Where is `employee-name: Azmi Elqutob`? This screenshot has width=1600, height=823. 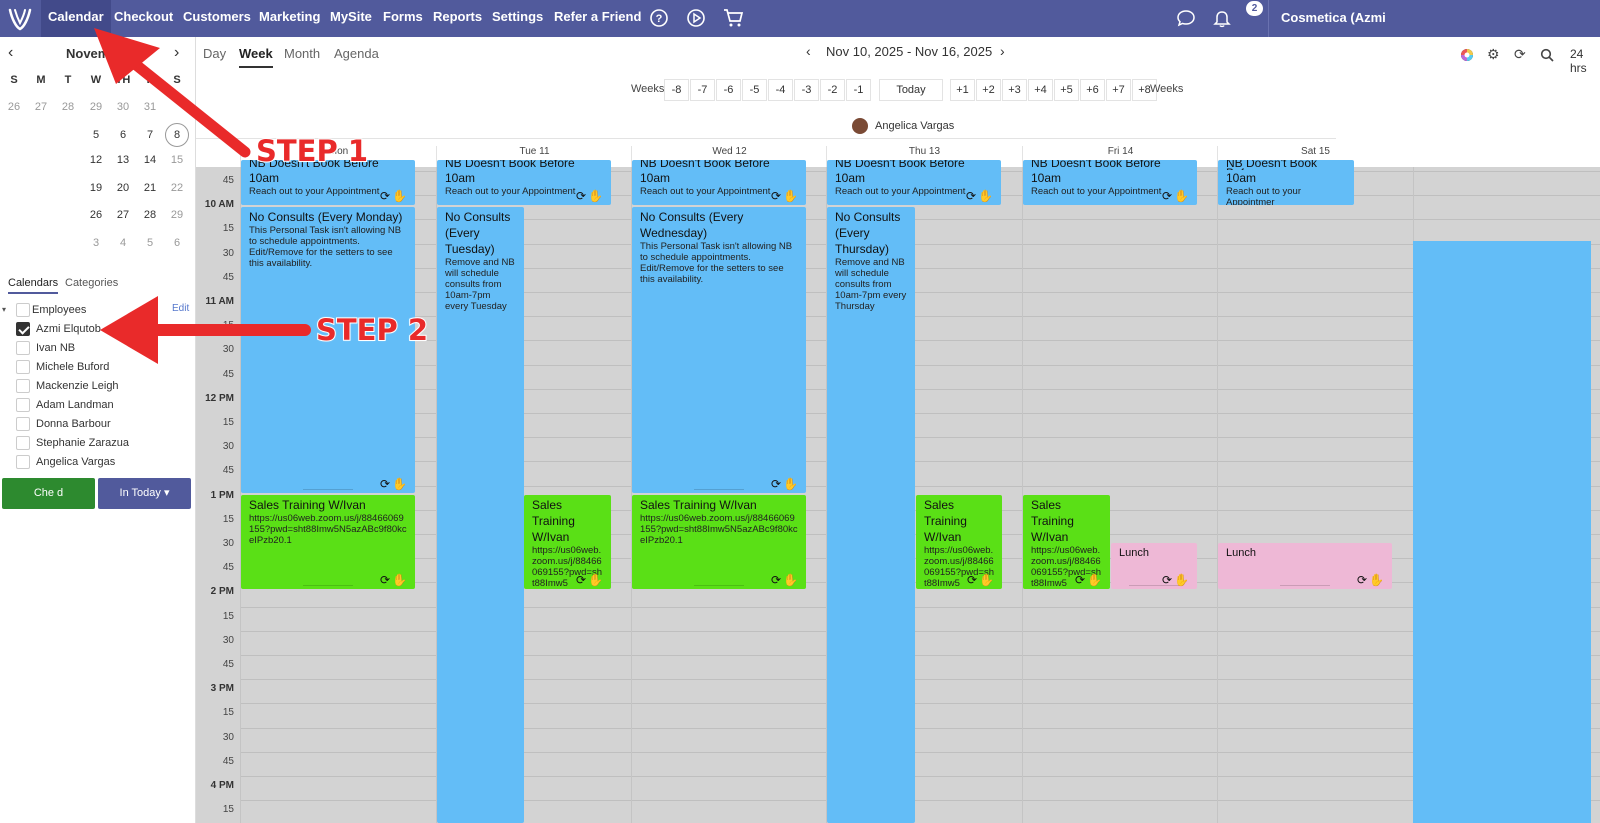
employee-name: Azmi Elqutob is located at coordinates (68, 329).